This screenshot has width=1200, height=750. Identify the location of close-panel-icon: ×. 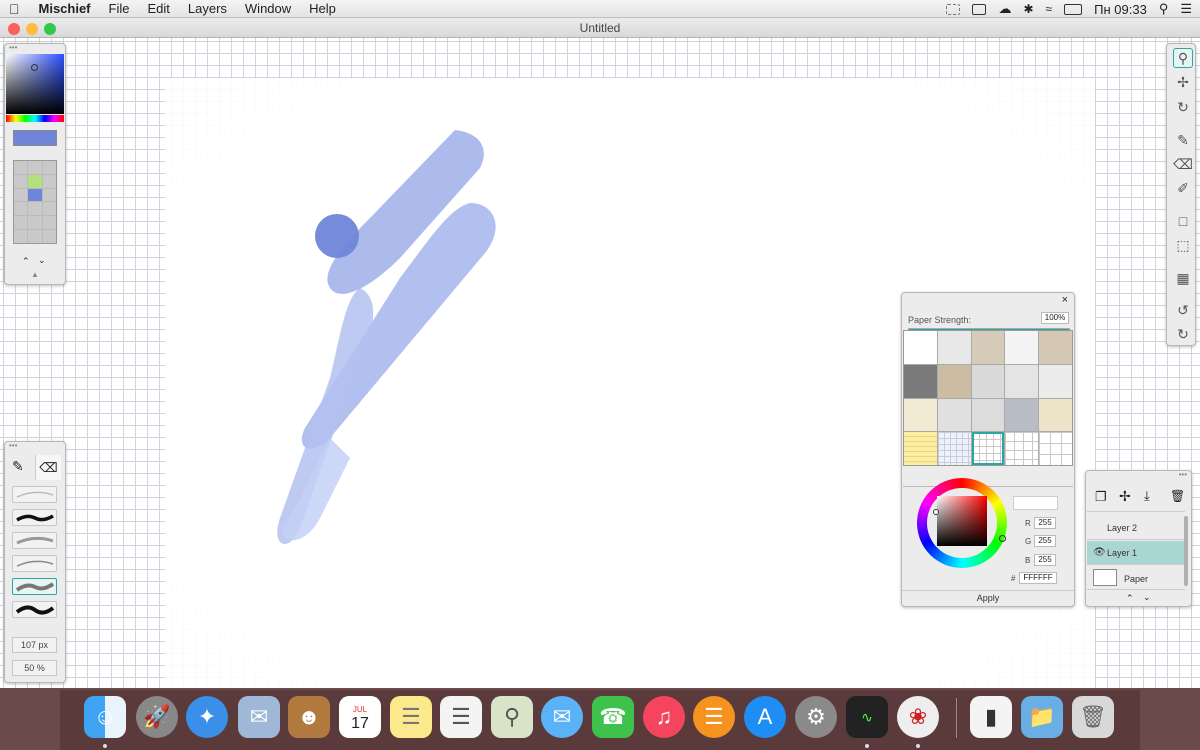
(1065, 300).